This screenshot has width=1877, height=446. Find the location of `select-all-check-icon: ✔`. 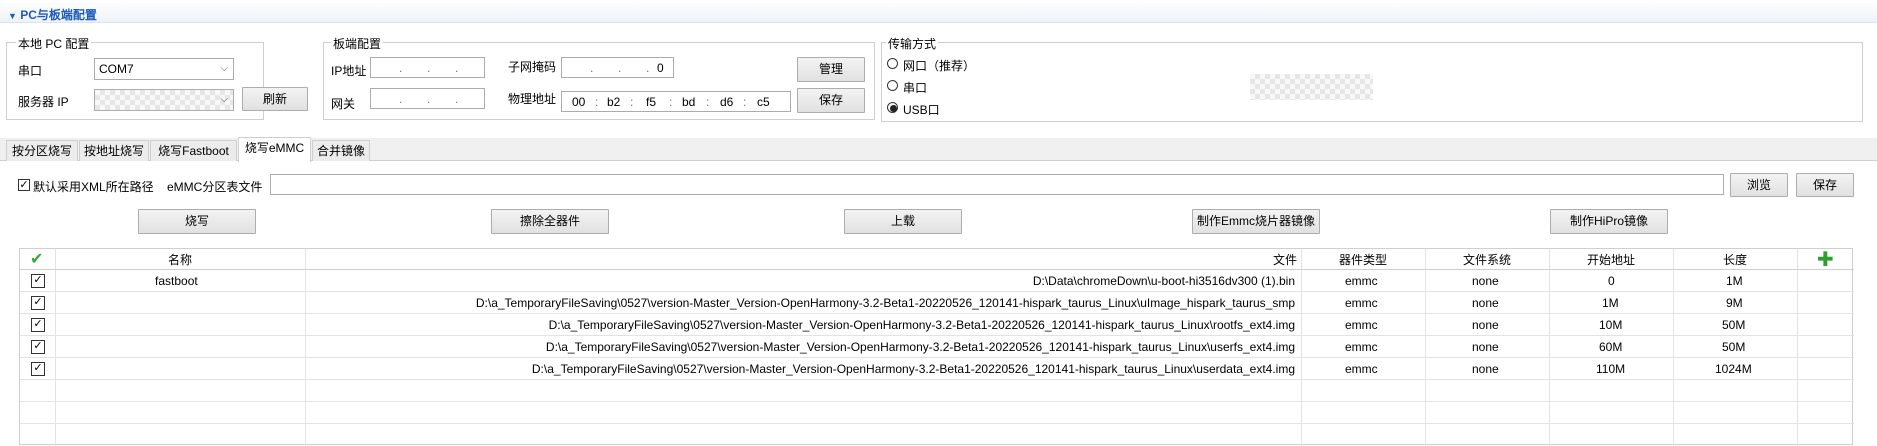

select-all-check-icon: ✔ is located at coordinates (36, 259).